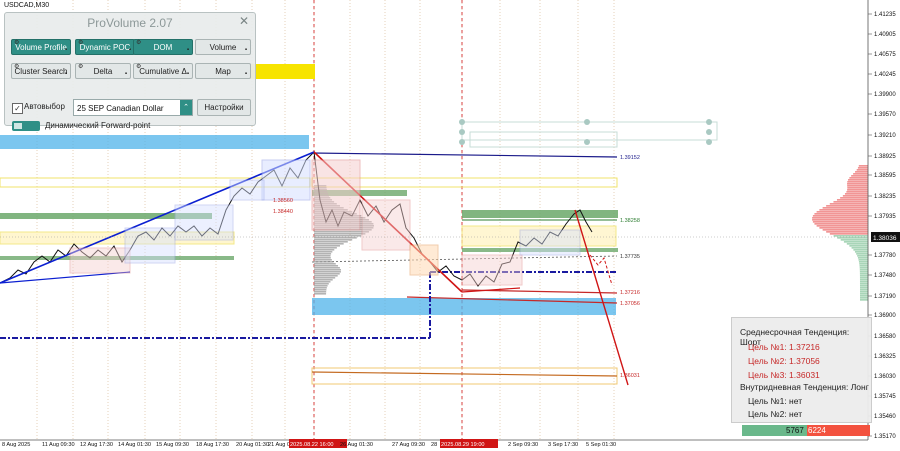  Describe the element at coordinates (885, 197) in the screenshot. I see `price-axis-label: 1.38235` at that location.